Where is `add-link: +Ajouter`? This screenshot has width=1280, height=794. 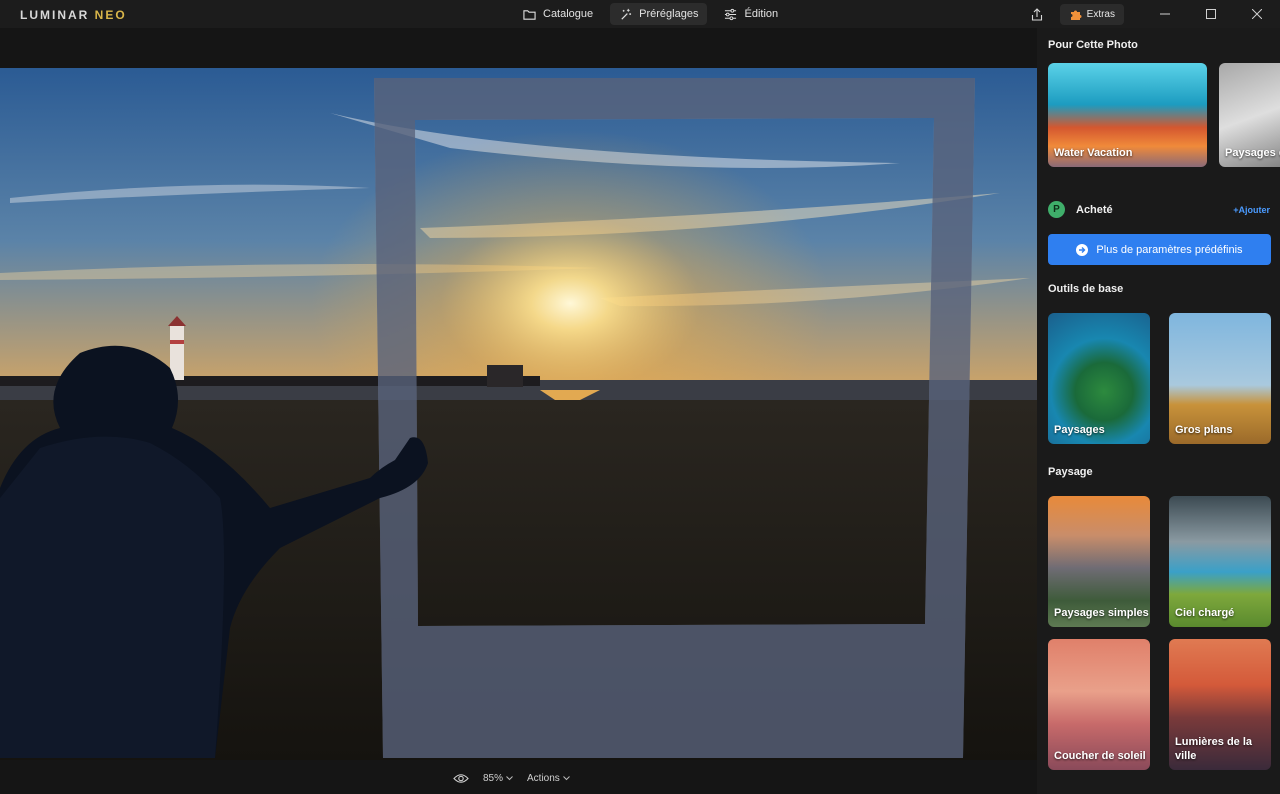 add-link: +Ajouter is located at coordinates (1251, 210).